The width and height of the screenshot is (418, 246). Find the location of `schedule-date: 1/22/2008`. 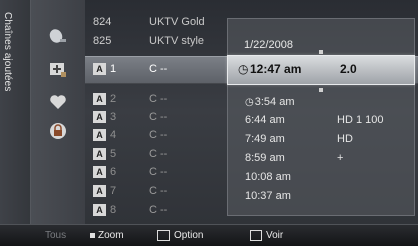

schedule-date: 1/22/2008 is located at coordinates (268, 45).